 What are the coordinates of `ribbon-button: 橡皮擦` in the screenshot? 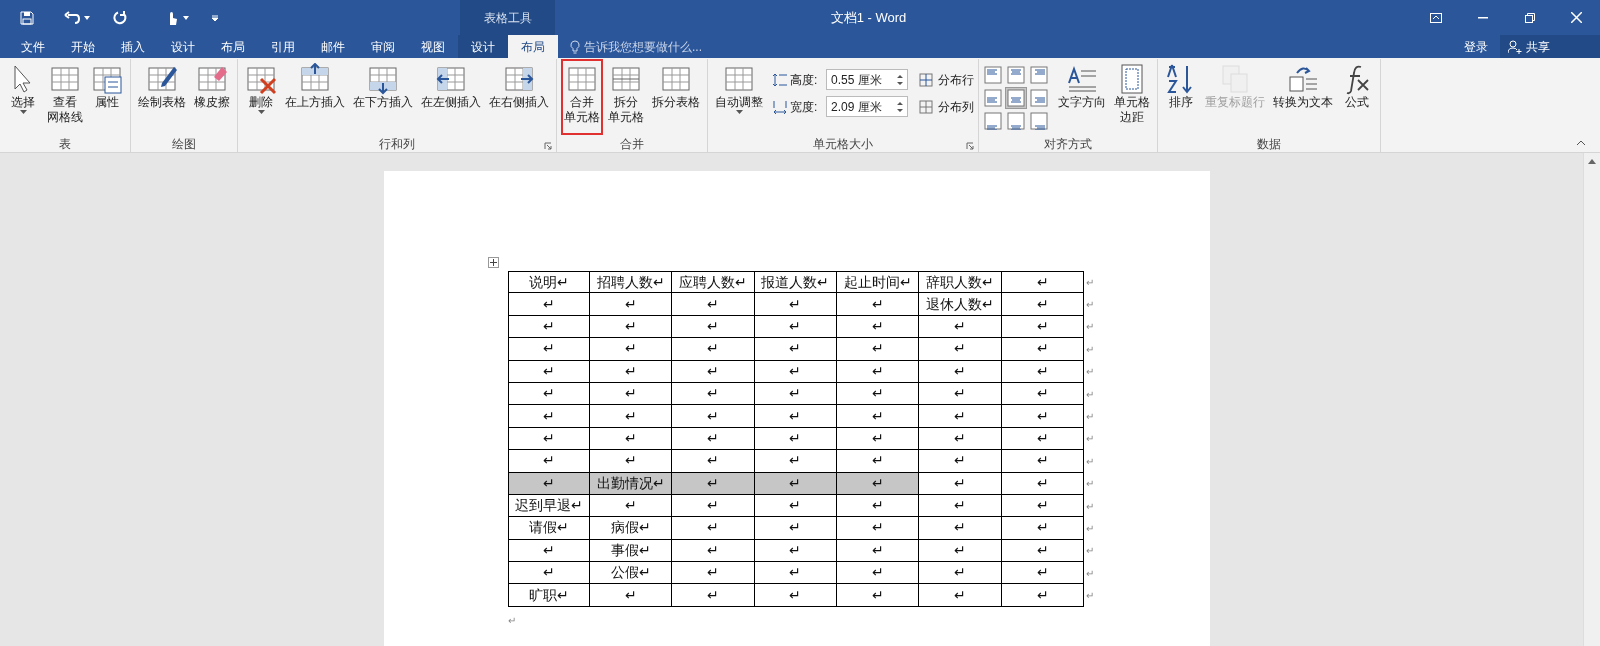 It's located at (212, 97).